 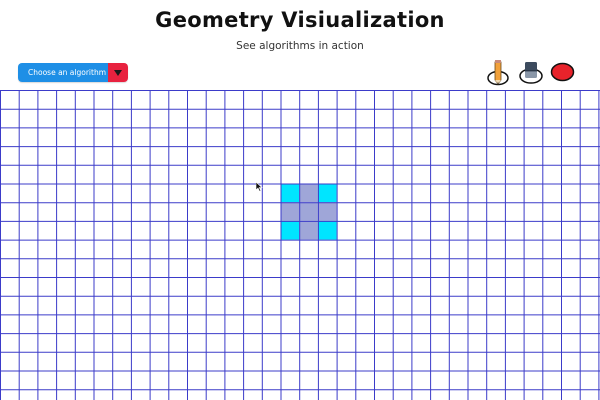 I want to click on color-swatch-icon, so click(x=562, y=72).